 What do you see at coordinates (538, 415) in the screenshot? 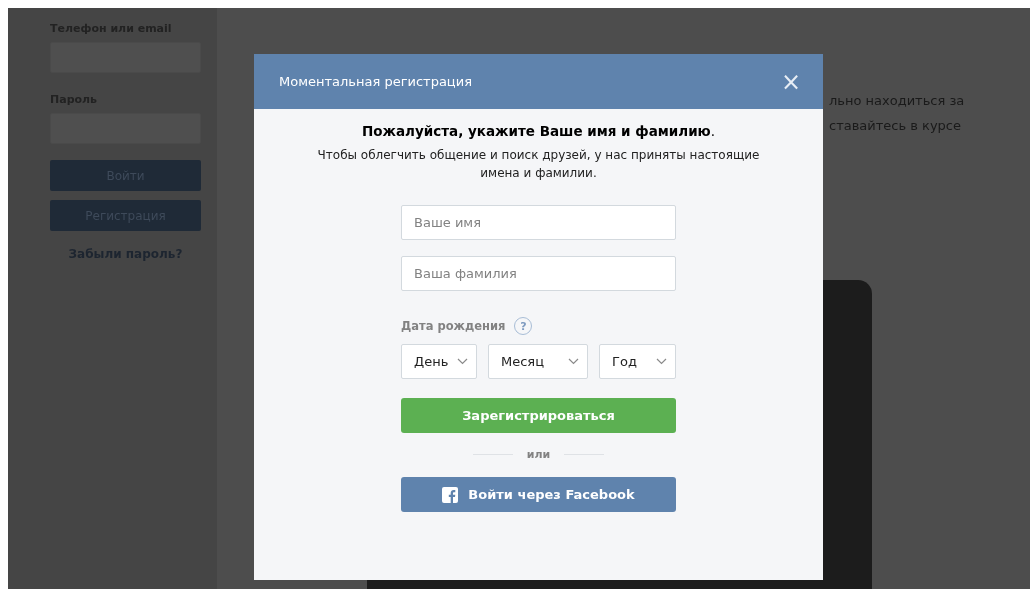
I see `register-button: Зарегистрироваться` at bounding box center [538, 415].